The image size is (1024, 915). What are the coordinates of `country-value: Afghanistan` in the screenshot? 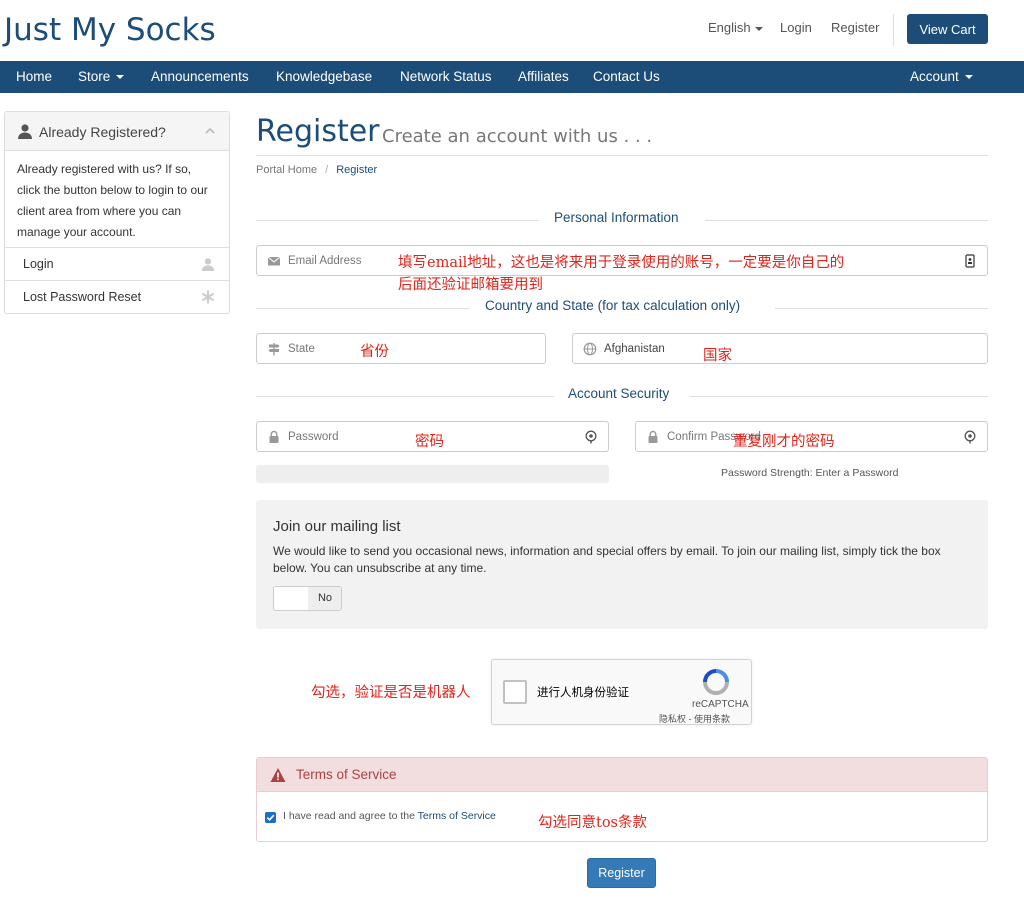 It's located at (634, 349).